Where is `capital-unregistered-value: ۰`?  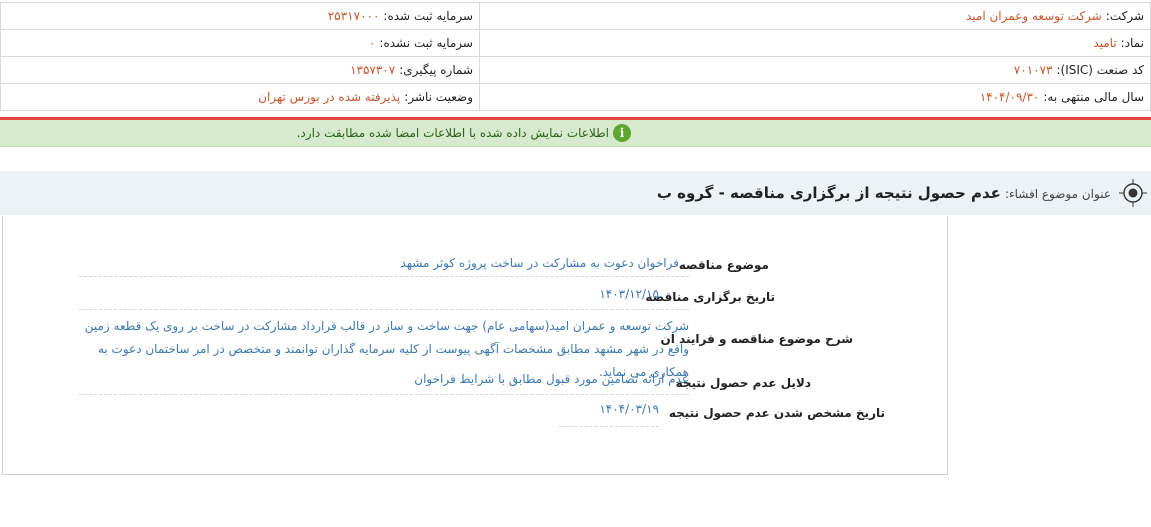 capital-unregistered-value: ۰ is located at coordinates (372, 43).